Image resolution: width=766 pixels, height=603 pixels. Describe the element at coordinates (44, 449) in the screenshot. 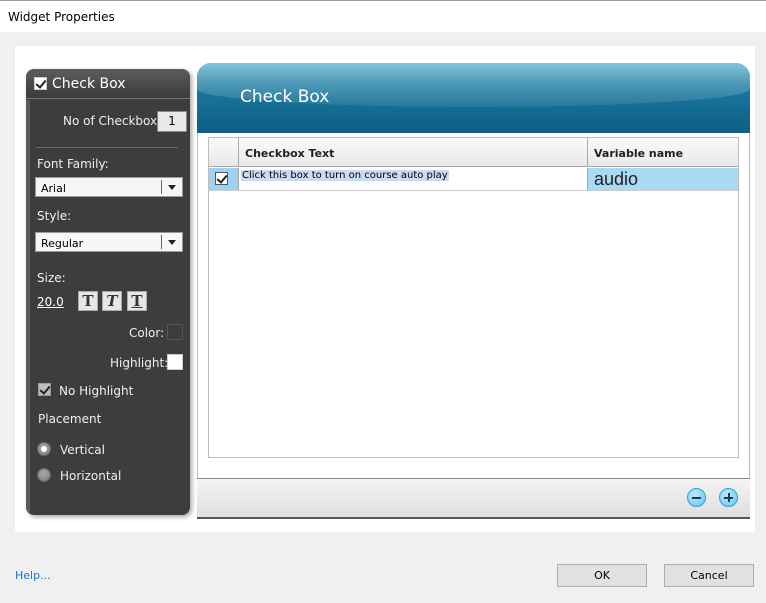

I see `vertical-radio` at that location.